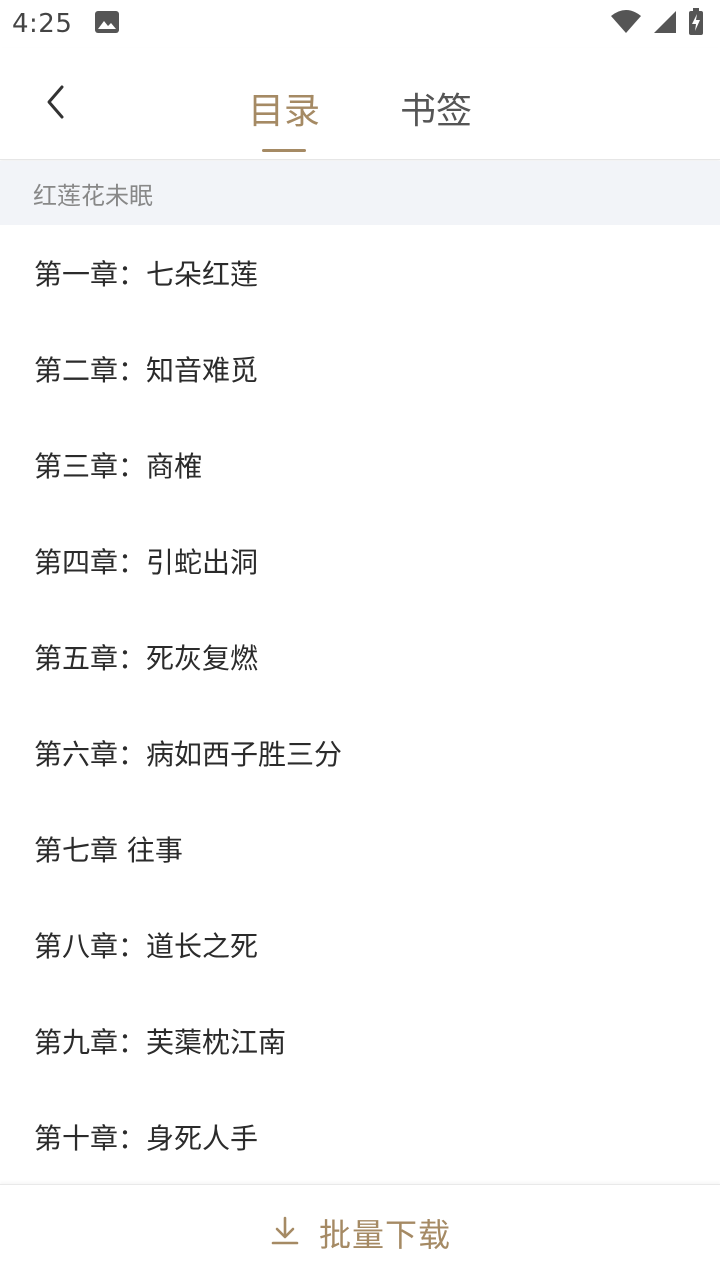 This screenshot has height=1280, width=720. I want to click on chapter-title: 第十章：身死人手, so click(146, 1138).